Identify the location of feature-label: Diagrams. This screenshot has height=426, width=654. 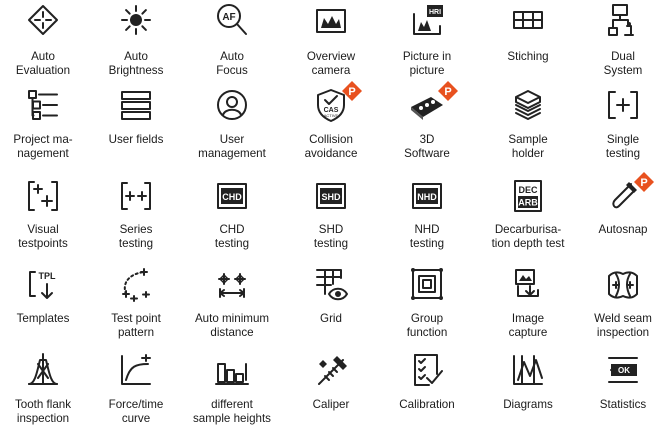
(528, 405).